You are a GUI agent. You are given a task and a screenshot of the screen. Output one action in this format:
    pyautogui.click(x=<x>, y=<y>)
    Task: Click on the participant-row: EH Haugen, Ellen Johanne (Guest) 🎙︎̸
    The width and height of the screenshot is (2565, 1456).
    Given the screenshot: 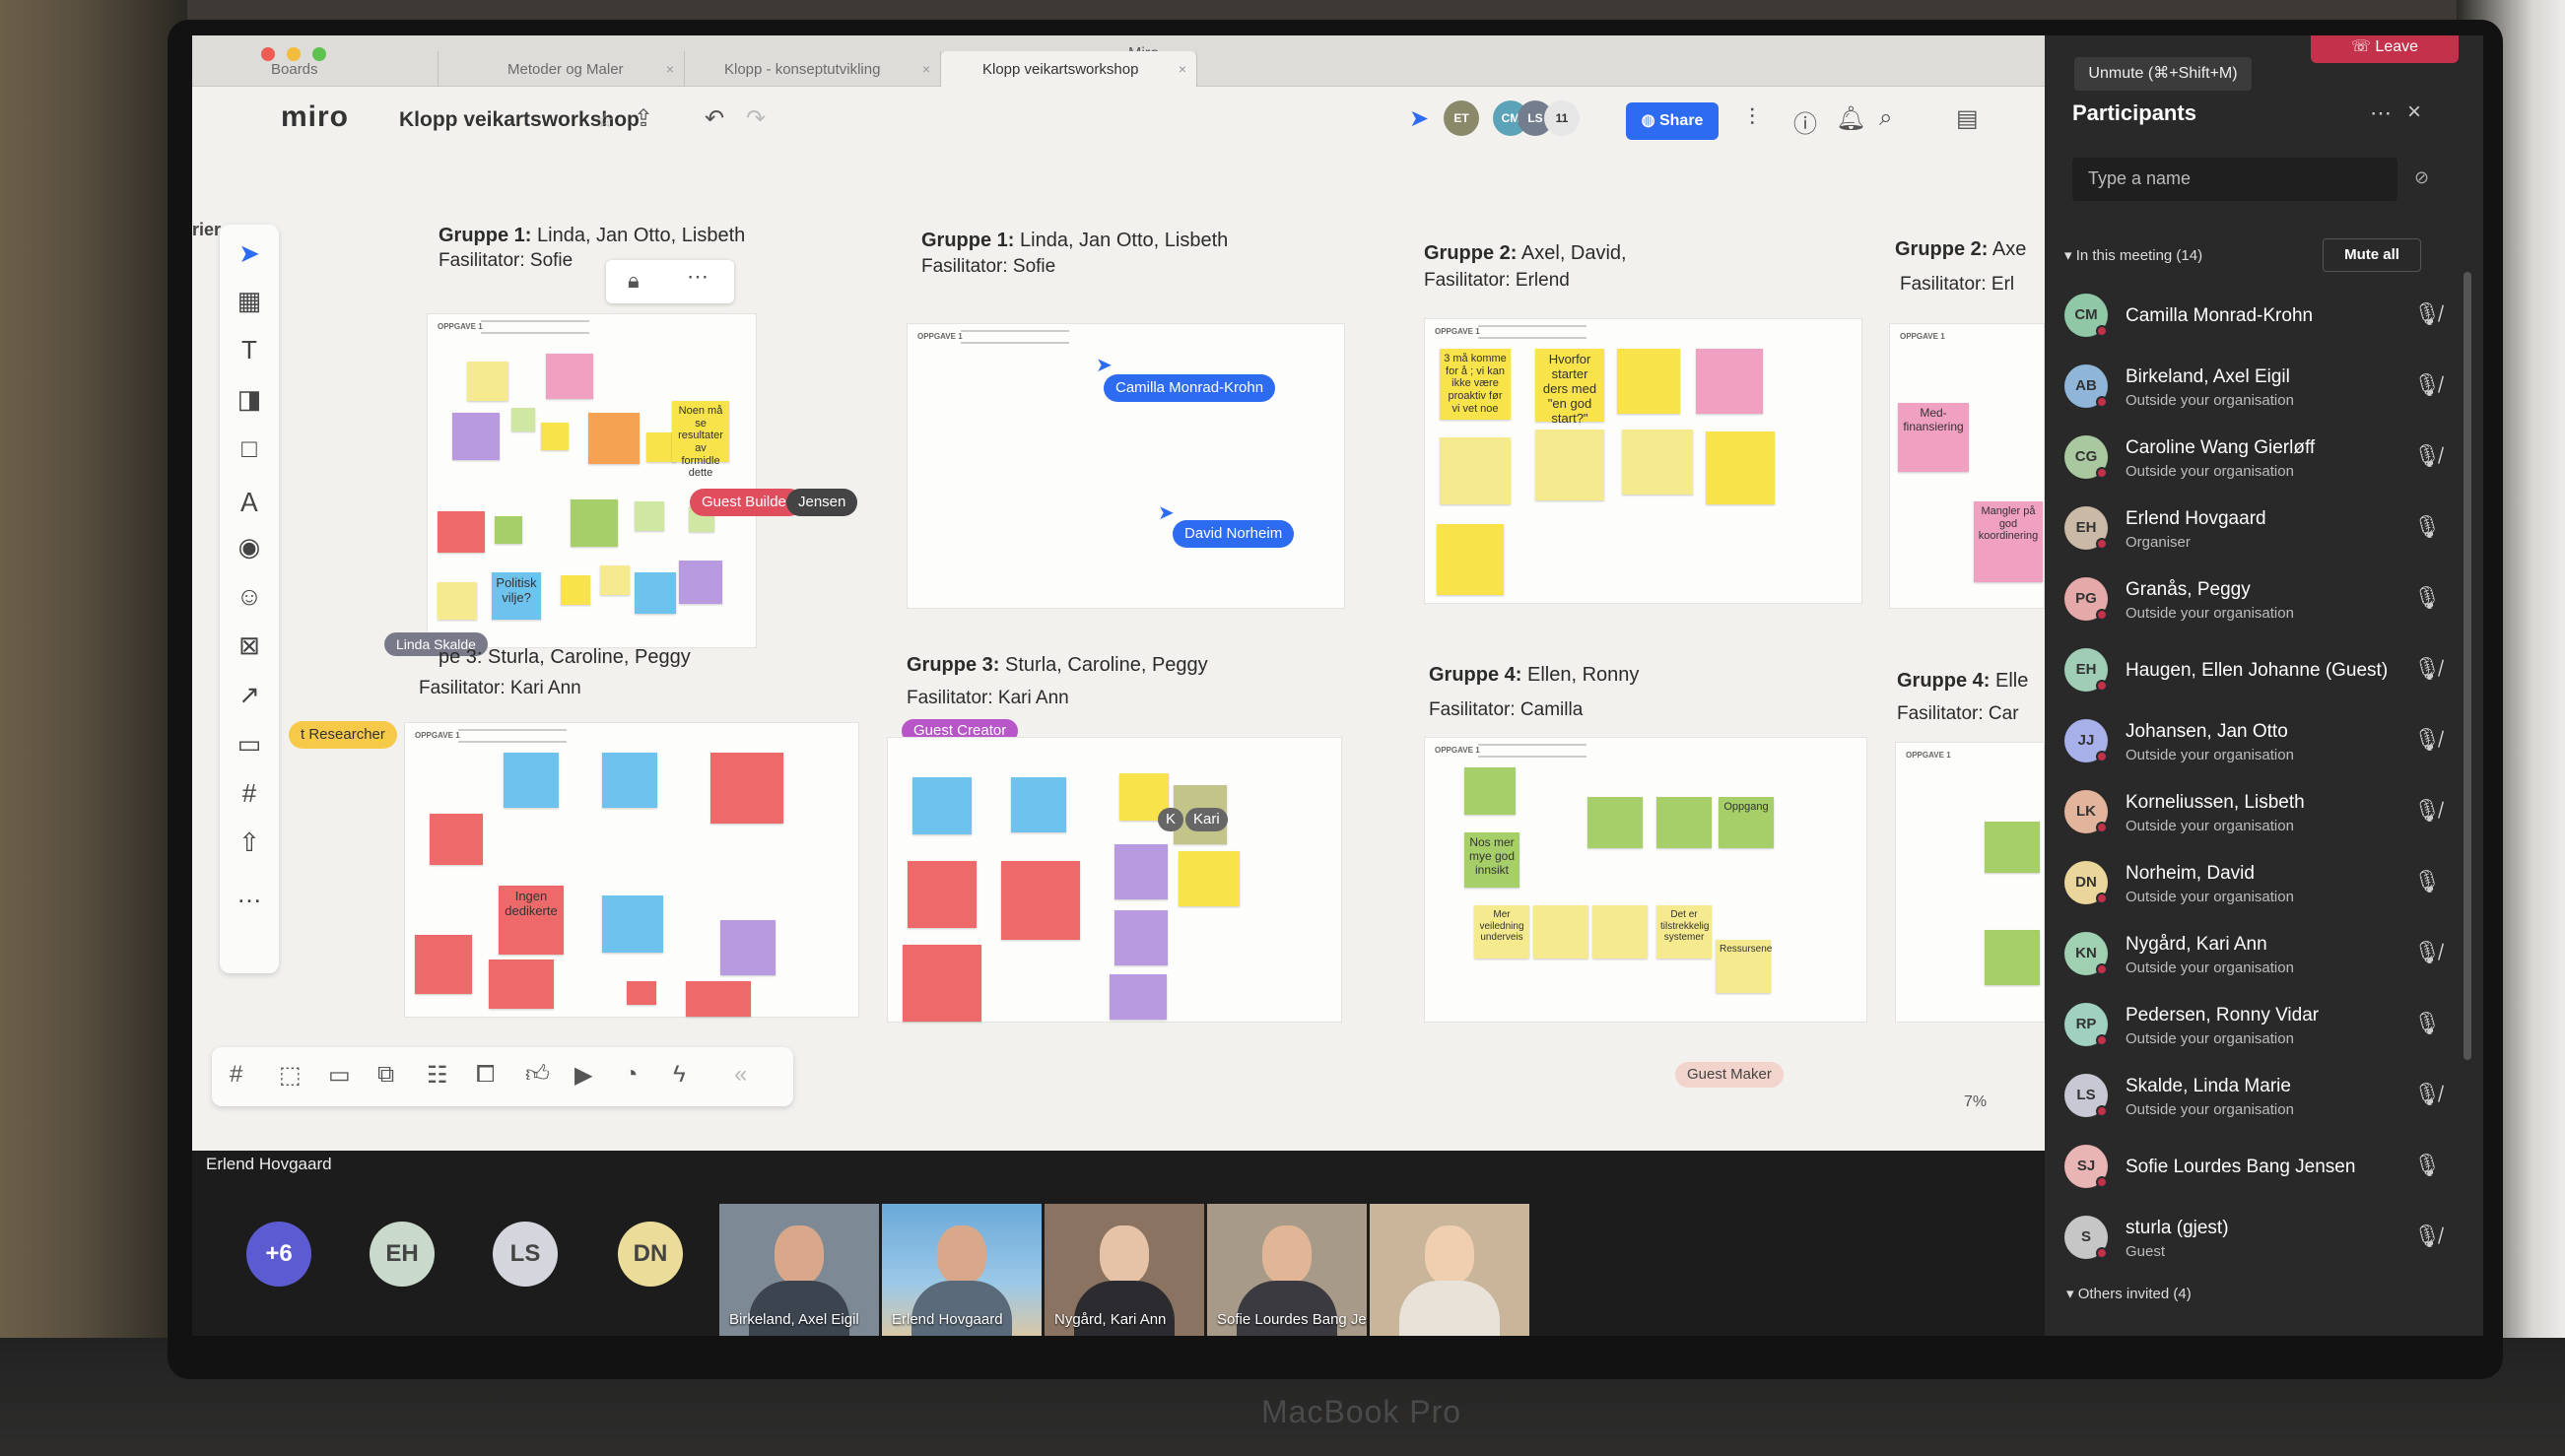 What is the action you would take?
    pyautogui.click(x=2261, y=670)
    